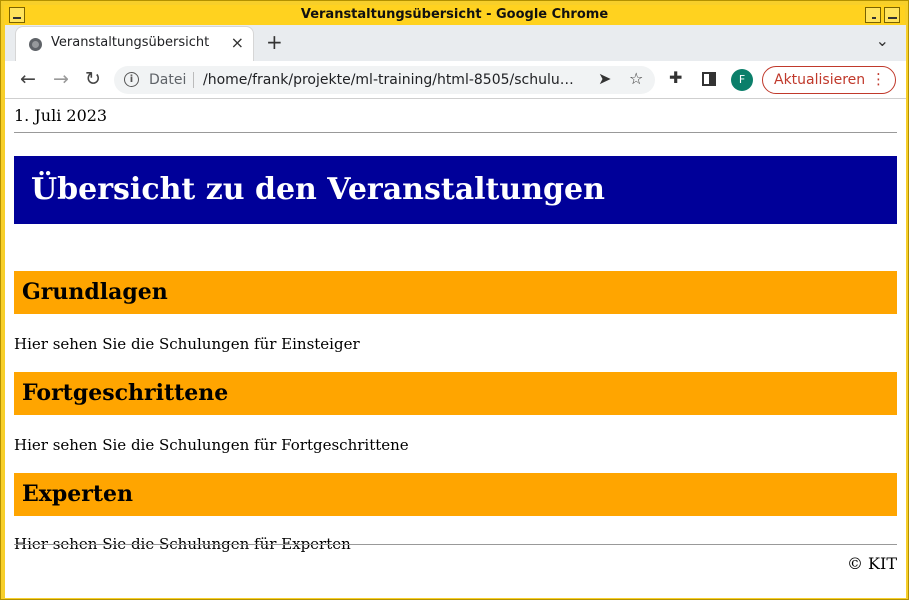 The image size is (909, 600). What do you see at coordinates (168, 80) in the screenshot?
I see `address-scheme: Datei` at bounding box center [168, 80].